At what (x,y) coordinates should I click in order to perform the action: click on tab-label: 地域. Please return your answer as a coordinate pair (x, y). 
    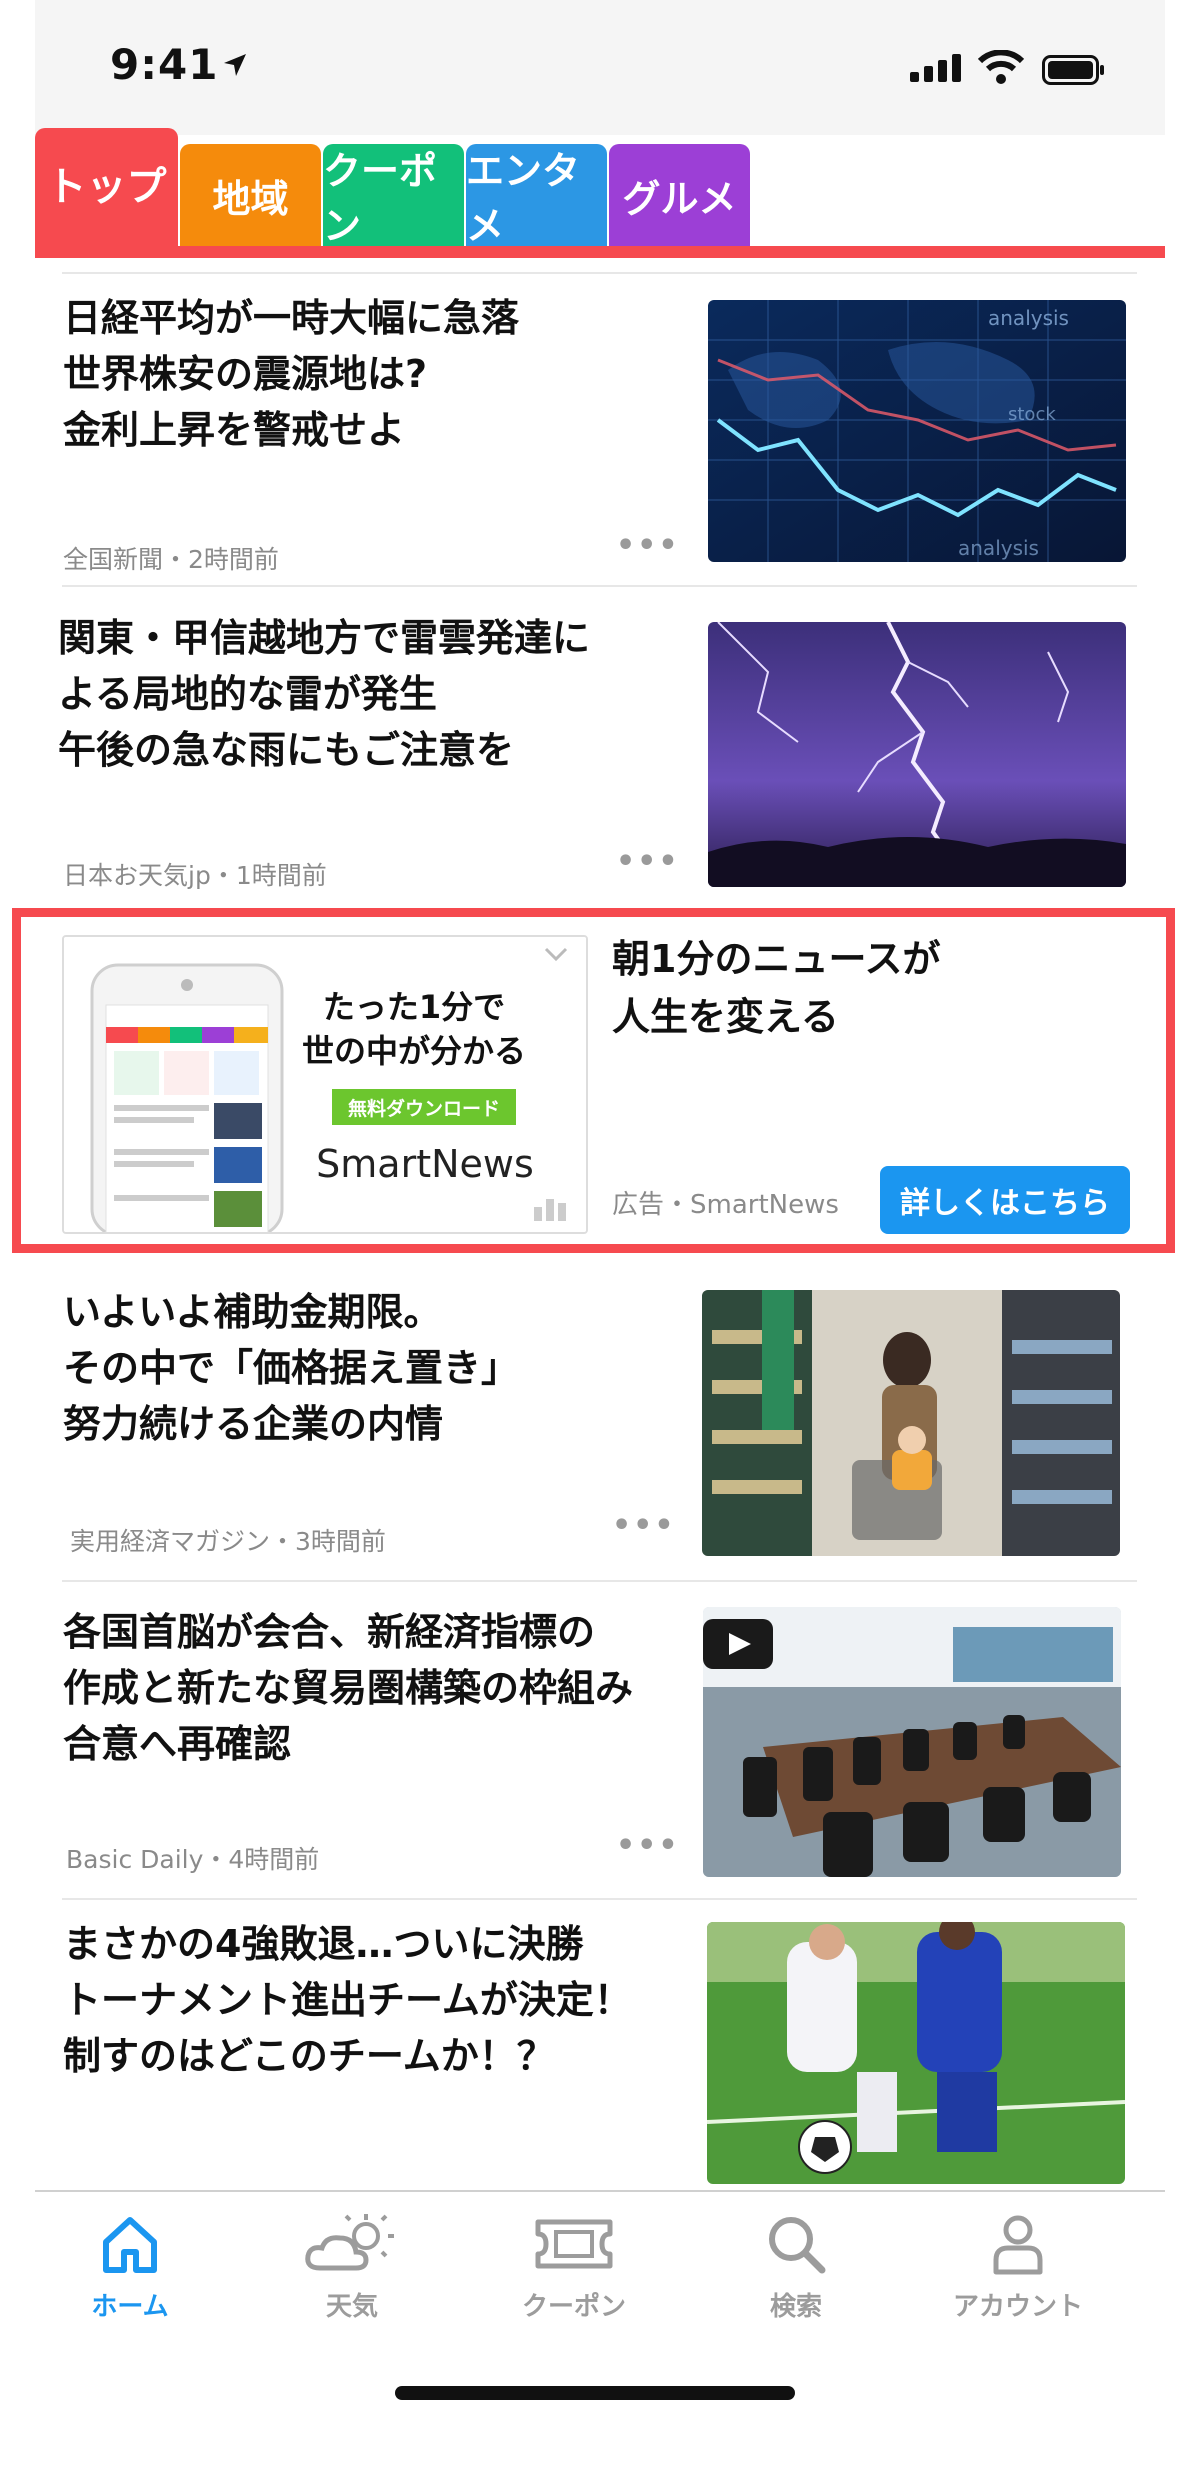
    Looking at the image, I should click on (250, 198).